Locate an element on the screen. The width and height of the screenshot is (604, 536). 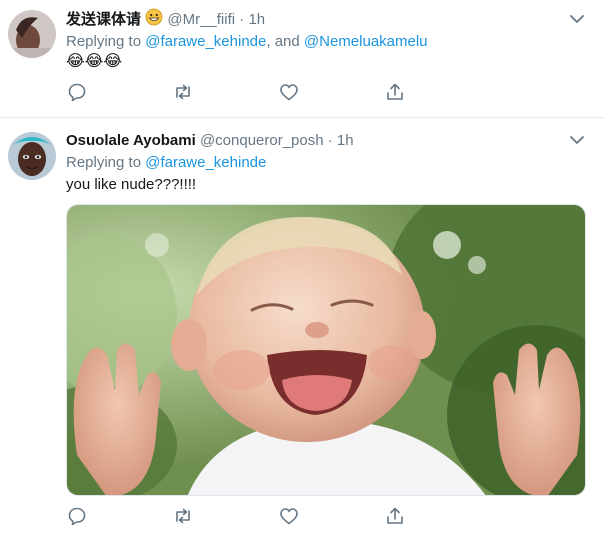
tweet-text: 😂😂😂 is located at coordinates (94, 62).